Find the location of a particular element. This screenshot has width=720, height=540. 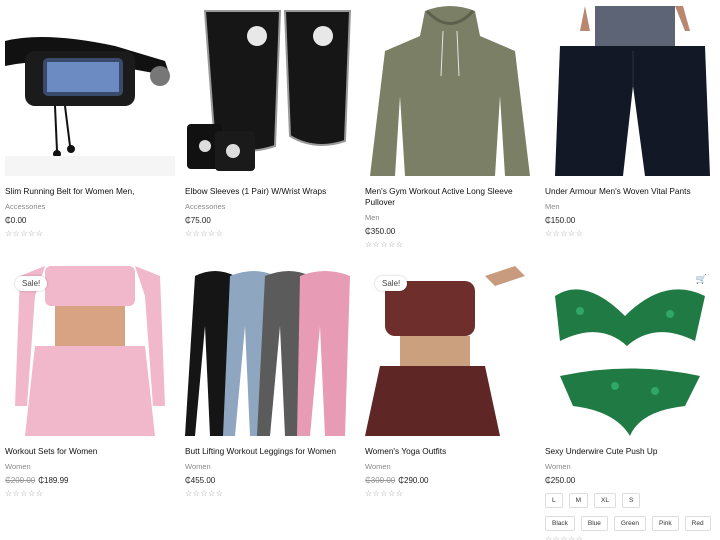

color-option: Red is located at coordinates (697, 523).